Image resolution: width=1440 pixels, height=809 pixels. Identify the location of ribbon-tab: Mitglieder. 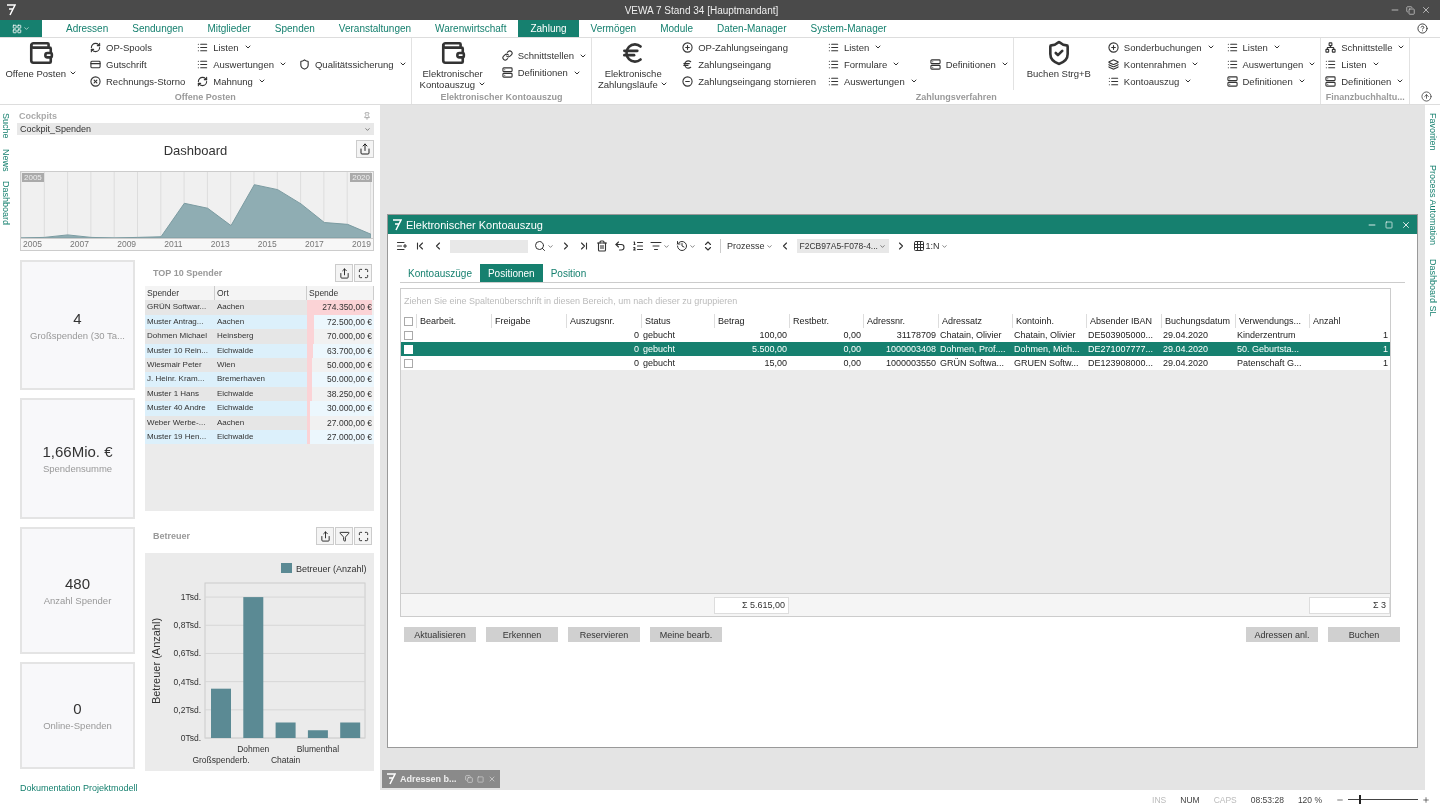
(229, 28).